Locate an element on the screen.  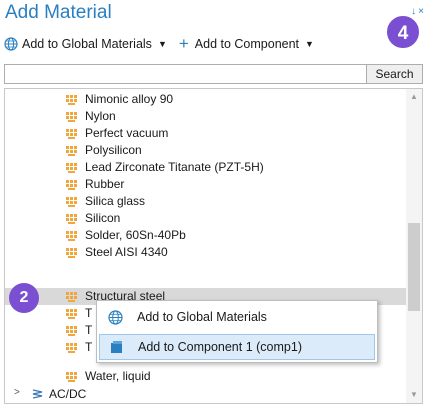
tree-item-label: Nimonic alloy 90 is located at coordinates (129, 99).